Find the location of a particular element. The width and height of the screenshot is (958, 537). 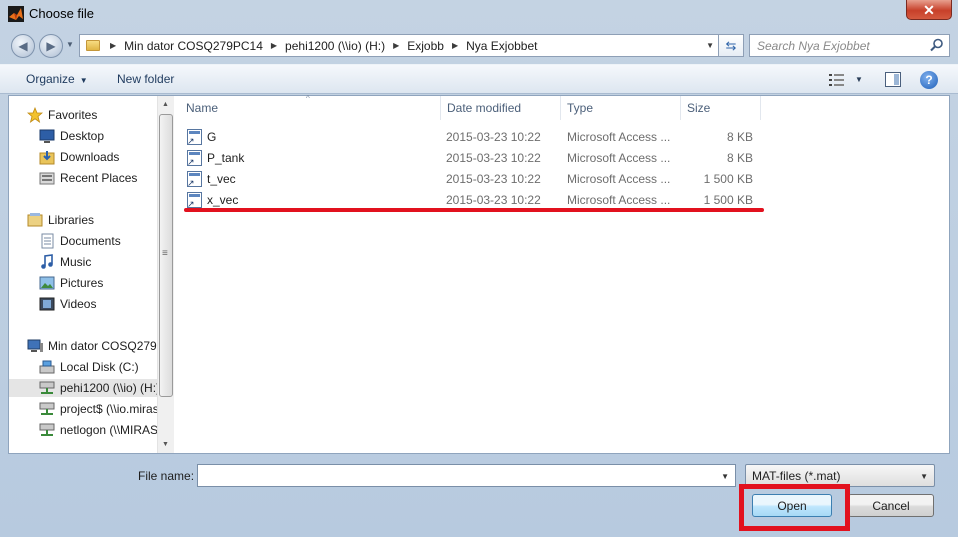

navigation-pane-scrollbar: ▲ ▼ is located at coordinates (165, 274).